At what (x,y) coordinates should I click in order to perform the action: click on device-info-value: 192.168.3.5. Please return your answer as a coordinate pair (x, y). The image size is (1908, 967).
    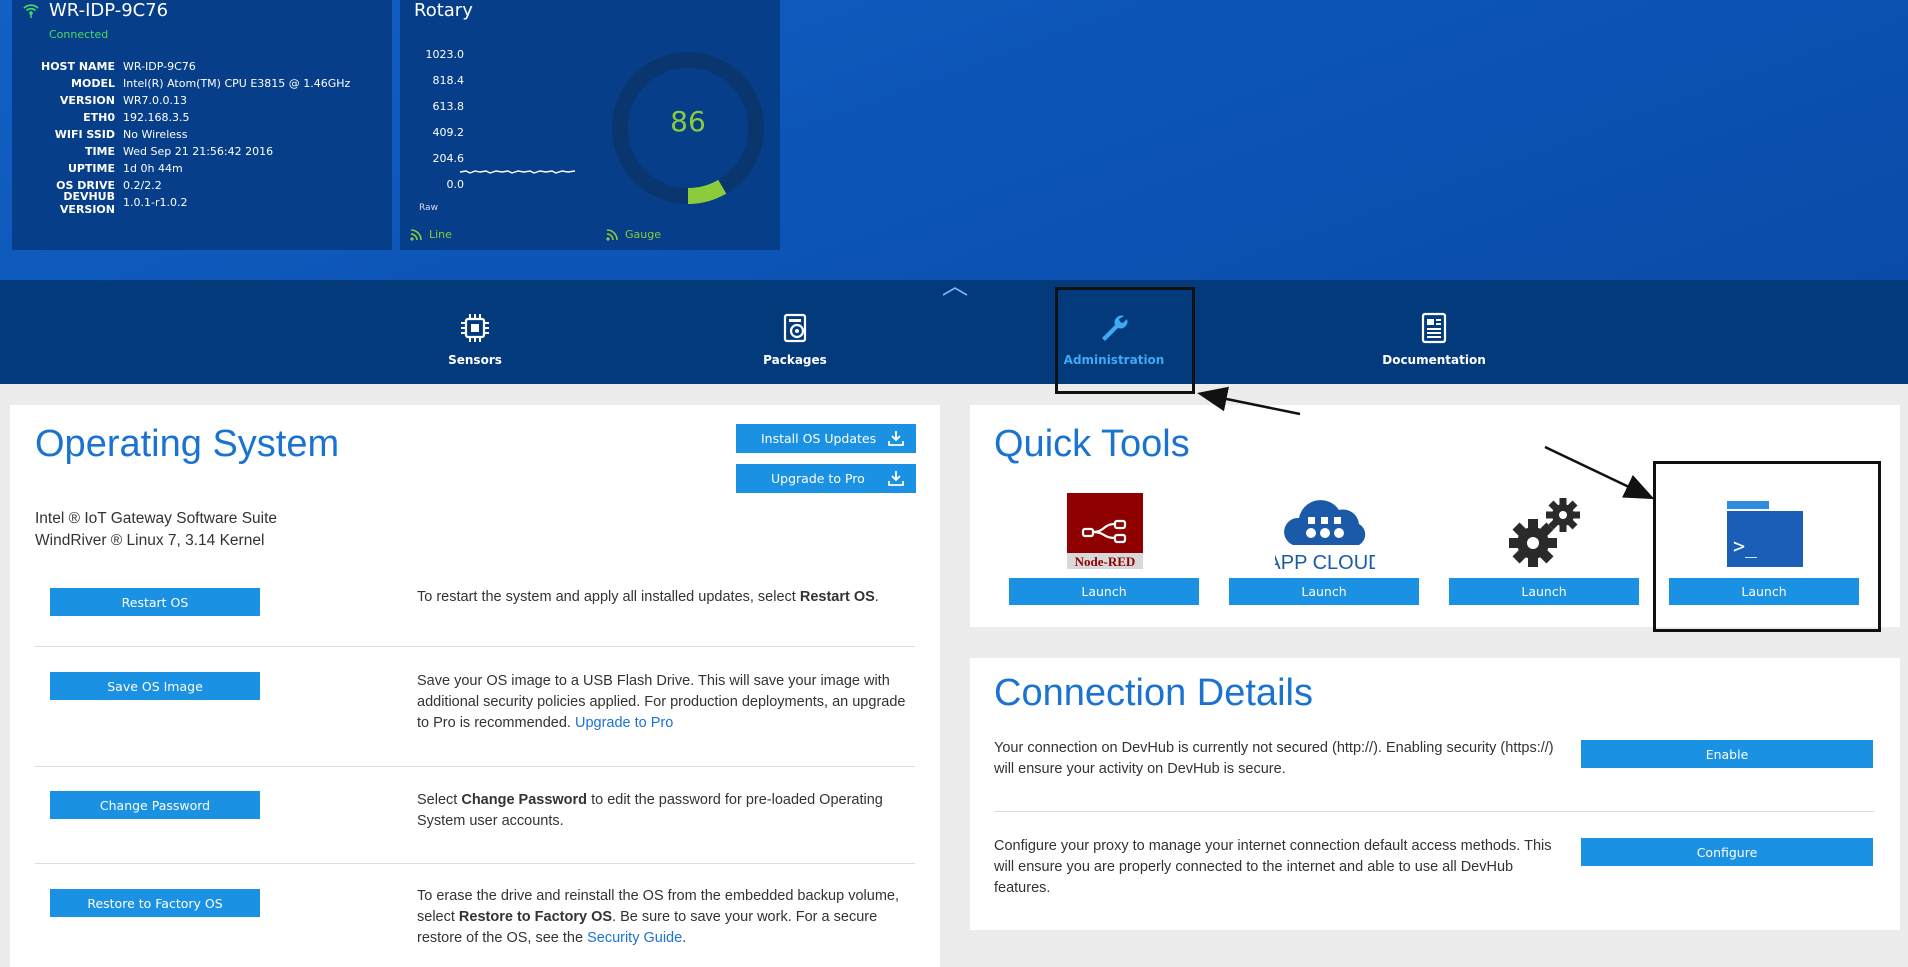
    Looking at the image, I should click on (156, 117).